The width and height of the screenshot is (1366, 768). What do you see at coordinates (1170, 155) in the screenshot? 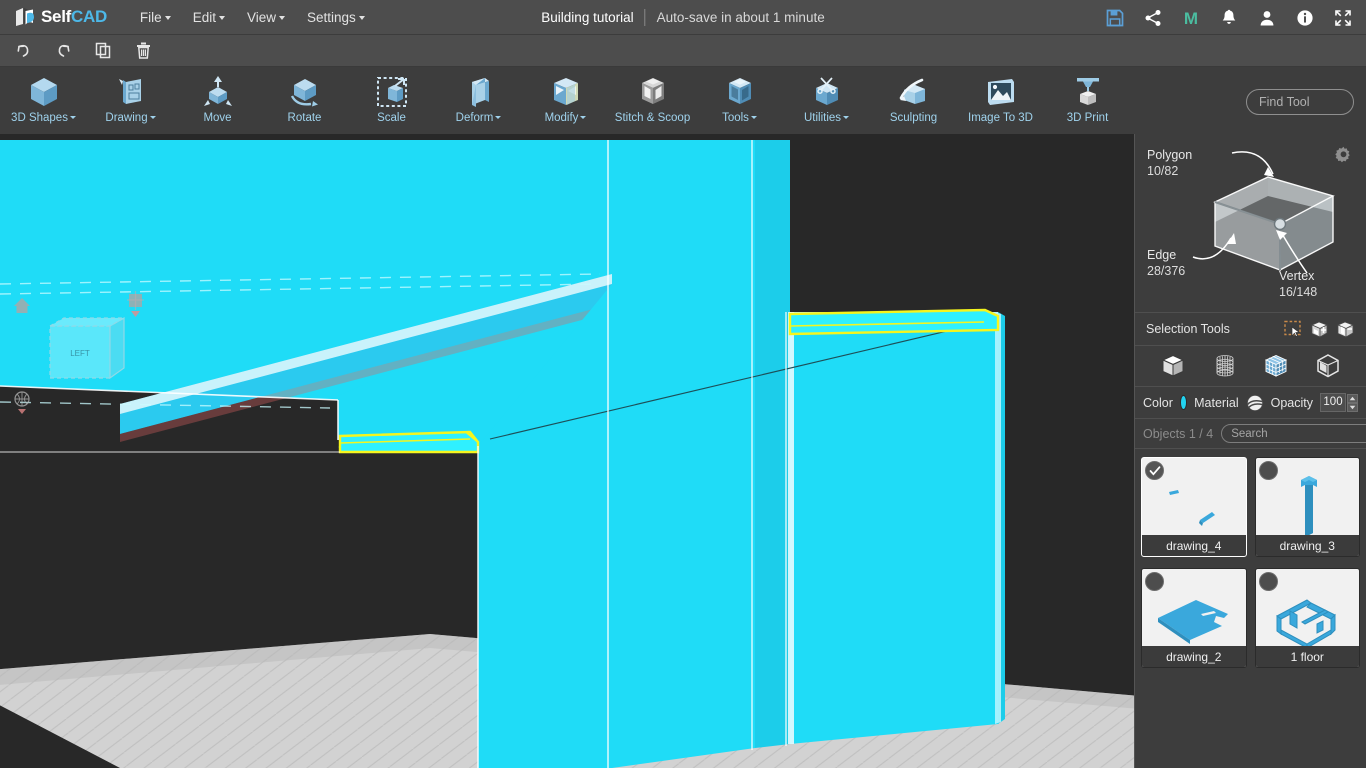
I see `polygon-label: Polygon` at bounding box center [1170, 155].